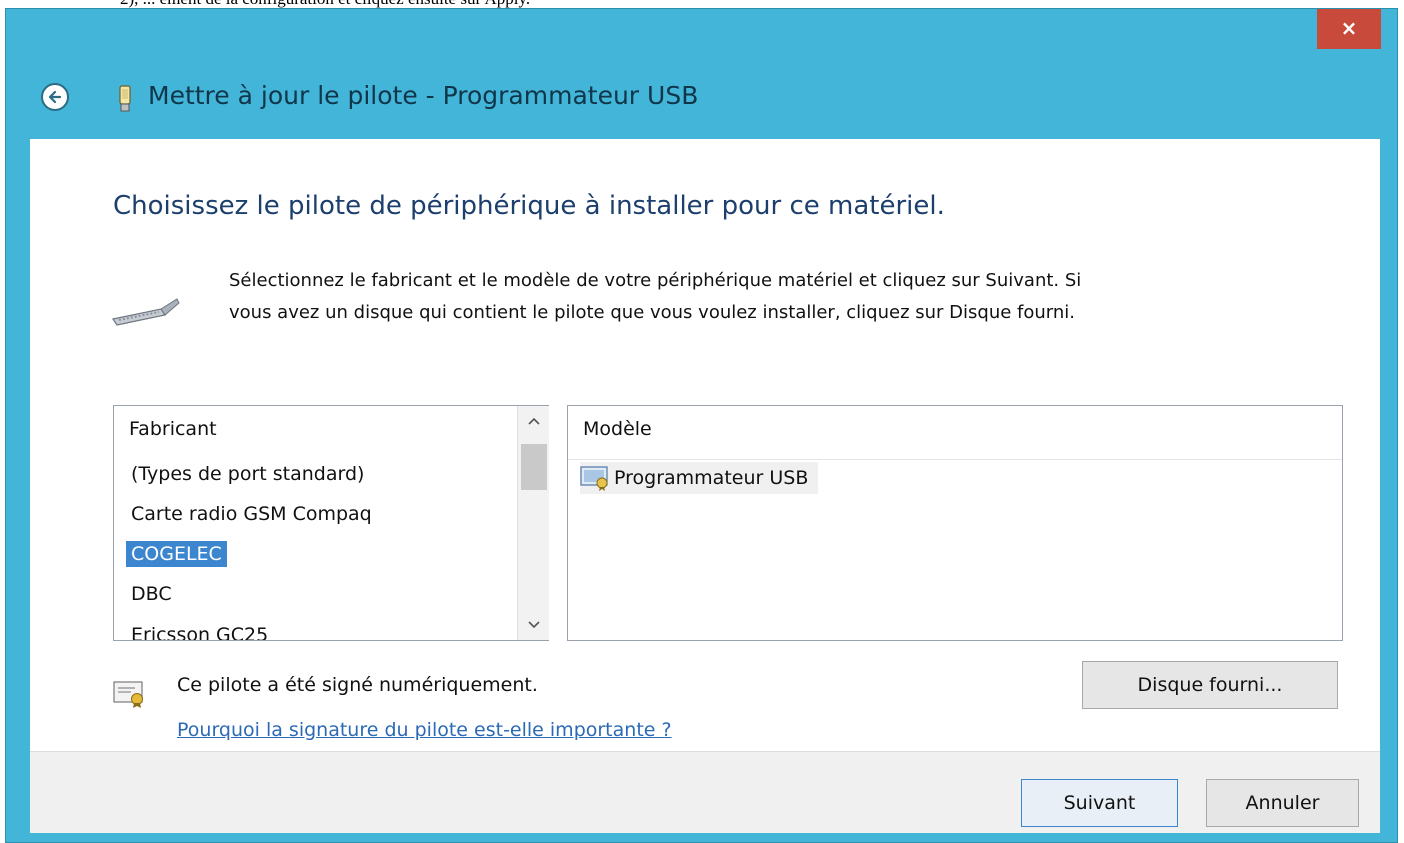 The height and width of the screenshot is (843, 1404). What do you see at coordinates (533, 523) in the screenshot?
I see `manufacturer-scrollbar` at bounding box center [533, 523].